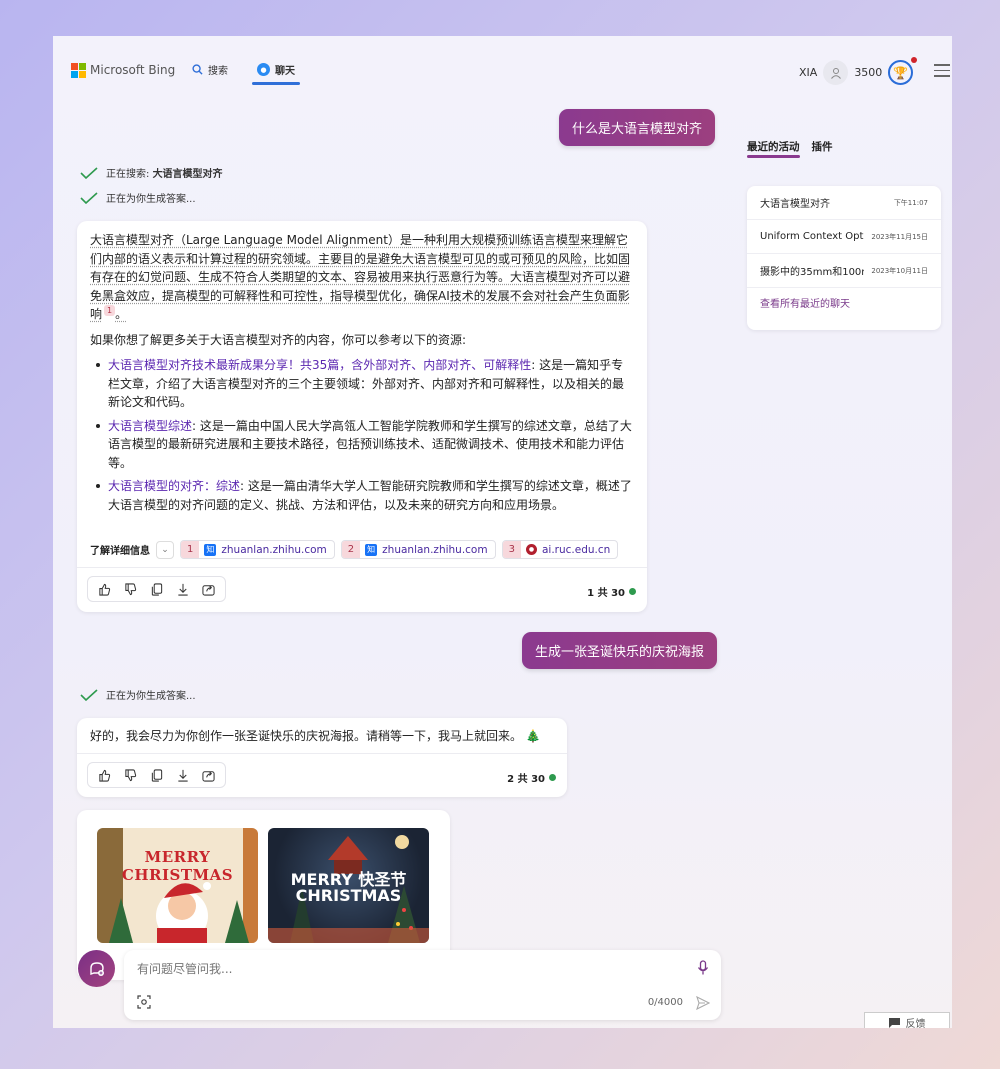  What do you see at coordinates (533, 736) in the screenshot?
I see `tree-emoji-icon: 🎄` at bounding box center [533, 736].